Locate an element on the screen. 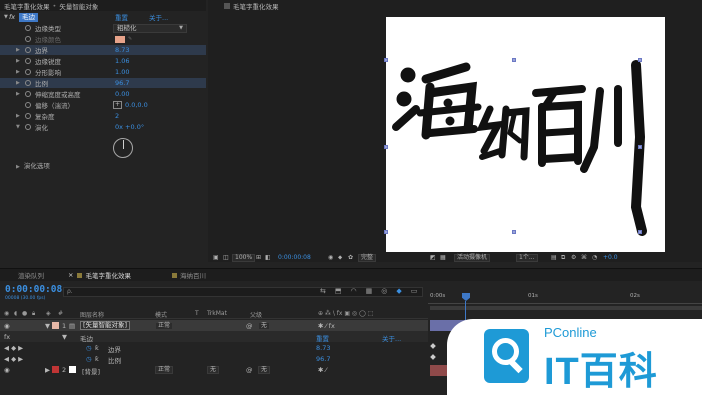  layer-switches: ✱ ⁄ fx is located at coordinates (326, 326).